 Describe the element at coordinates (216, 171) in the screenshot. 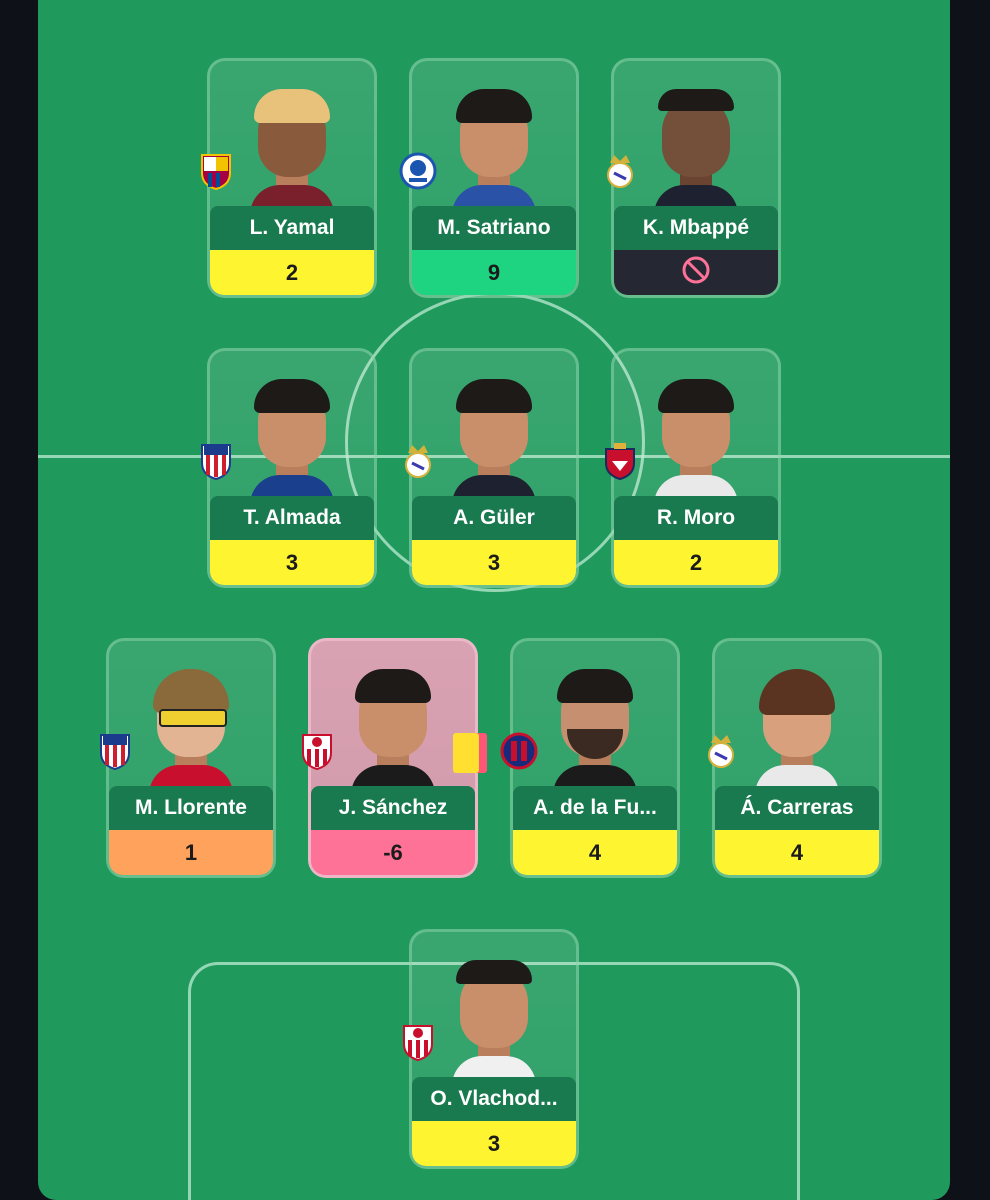

I see `barcelona-crest-icon` at that location.